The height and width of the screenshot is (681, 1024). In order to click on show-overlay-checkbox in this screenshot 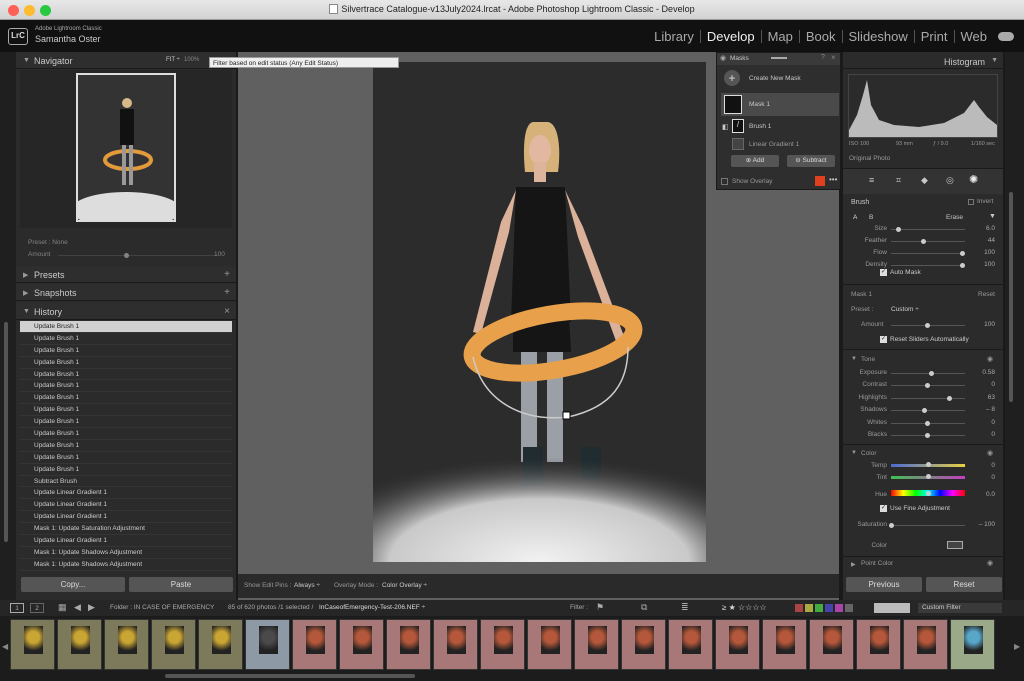, I will do `click(724, 181)`.